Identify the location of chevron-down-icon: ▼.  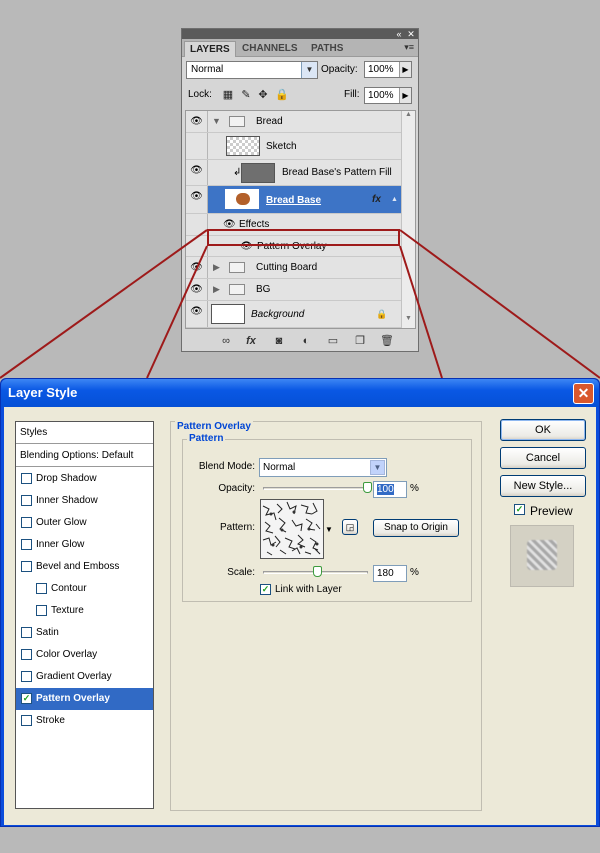
(309, 70).